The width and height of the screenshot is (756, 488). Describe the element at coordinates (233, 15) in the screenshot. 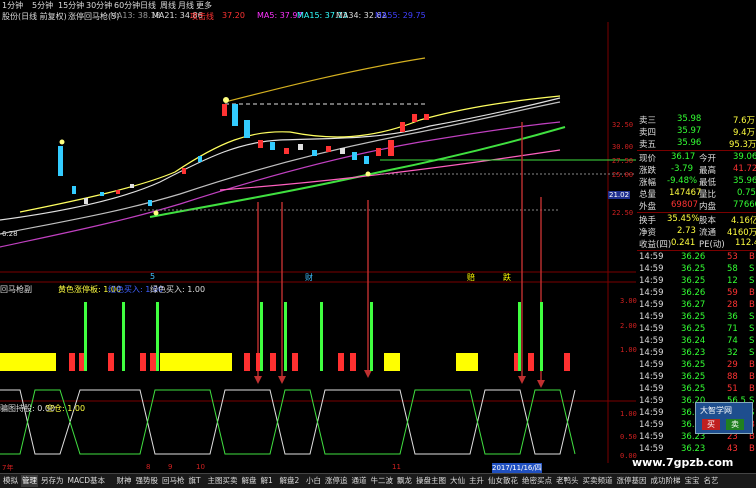

I see `attack-line-value: 37.20` at that location.